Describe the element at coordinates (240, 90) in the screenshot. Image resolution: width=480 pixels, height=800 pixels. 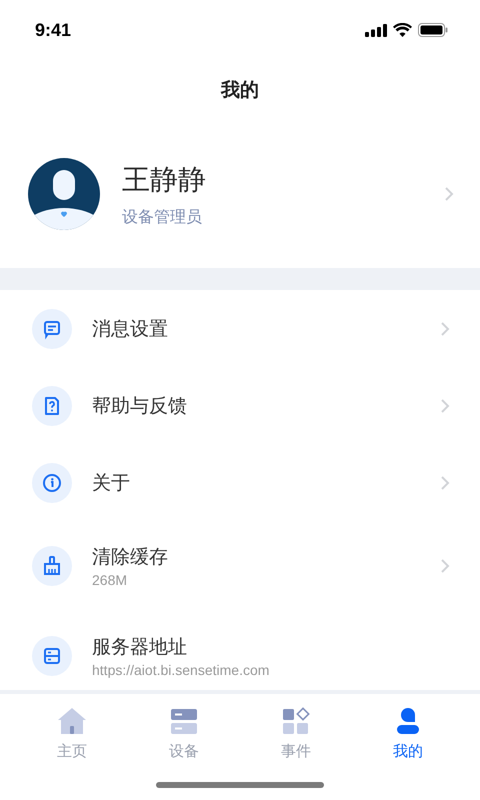
I see `page-title: 我的` at that location.